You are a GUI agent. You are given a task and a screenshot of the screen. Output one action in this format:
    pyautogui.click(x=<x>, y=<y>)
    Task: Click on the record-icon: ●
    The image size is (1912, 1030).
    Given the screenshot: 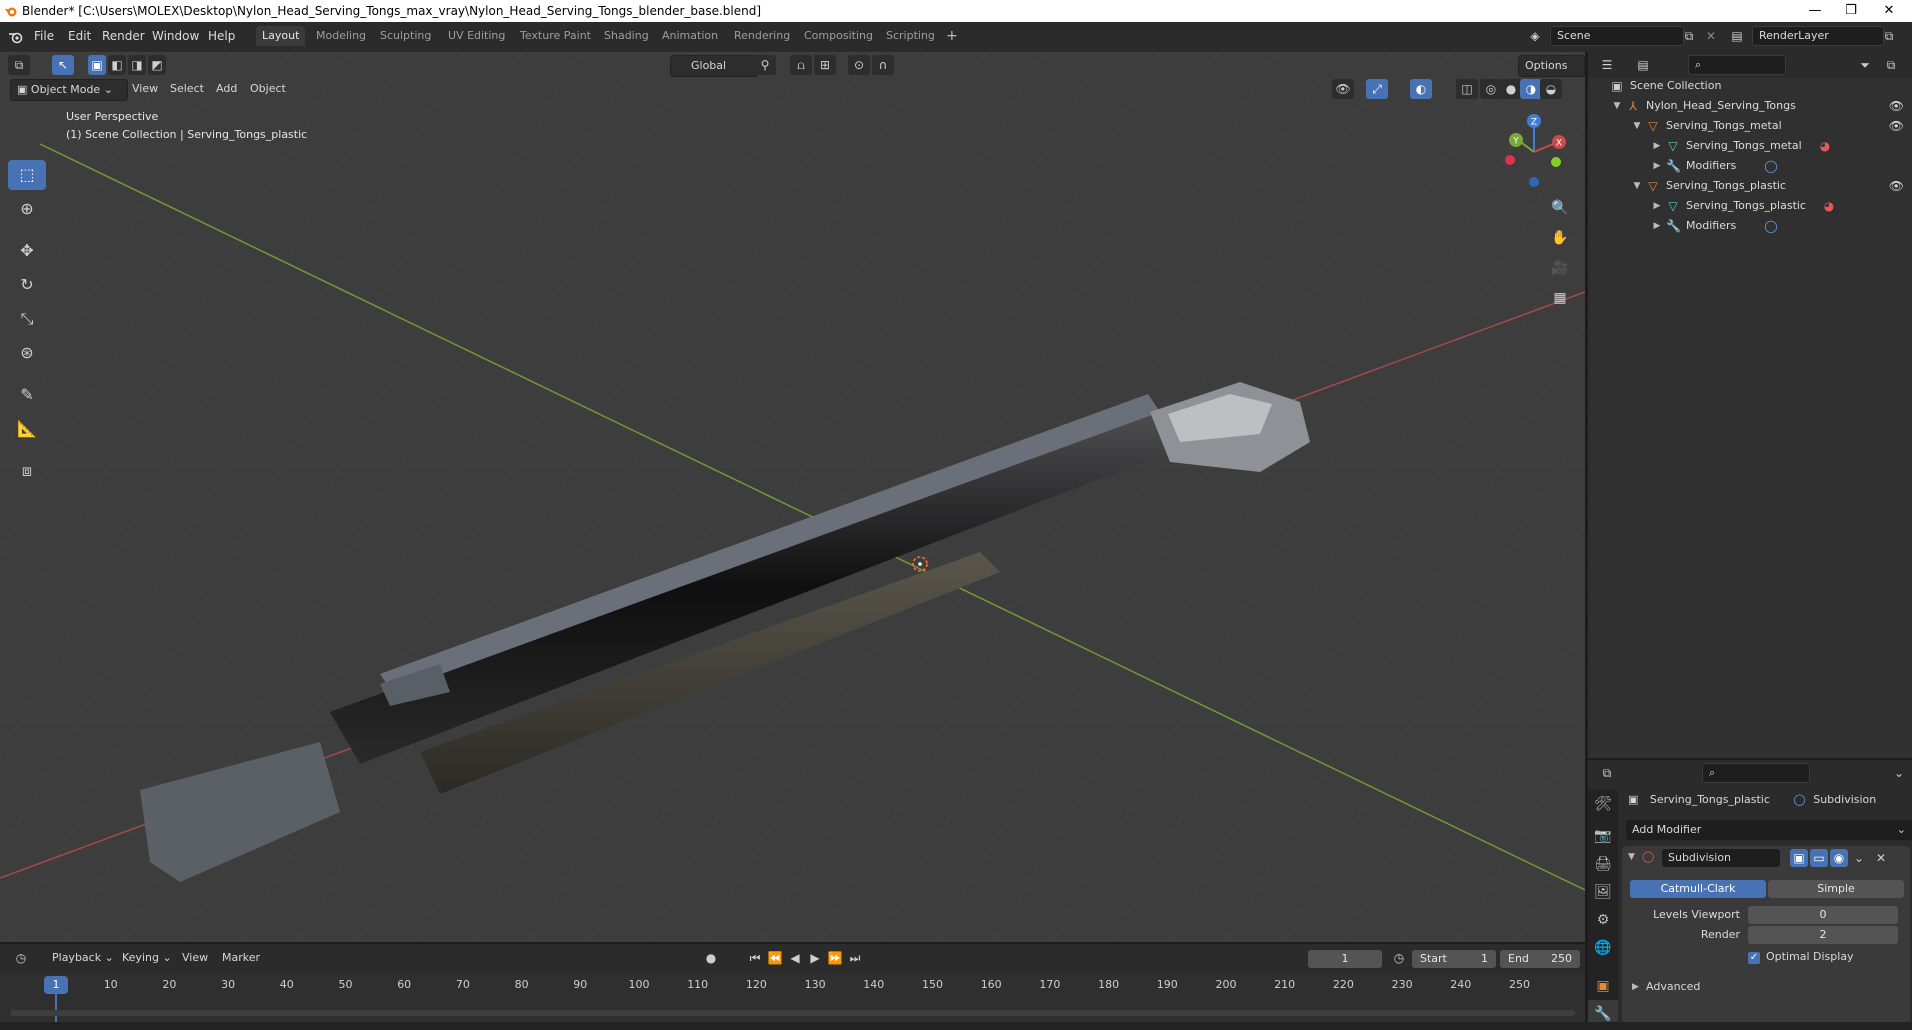 What is the action you would take?
    pyautogui.click(x=711, y=958)
    